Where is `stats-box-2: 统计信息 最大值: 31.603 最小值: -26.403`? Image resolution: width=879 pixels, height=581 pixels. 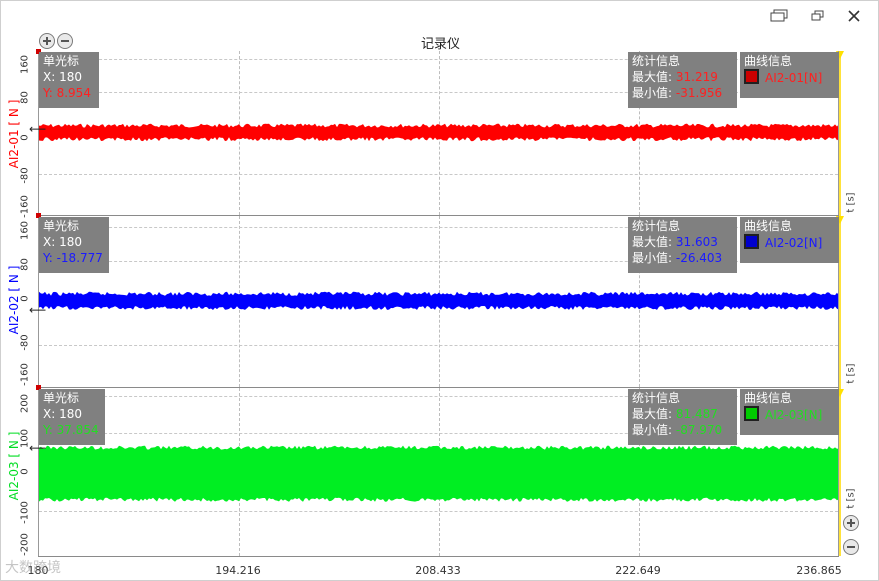 stats-box-2: 统计信息 最大值: 31.603 最小值: -26.403 is located at coordinates (682, 245).